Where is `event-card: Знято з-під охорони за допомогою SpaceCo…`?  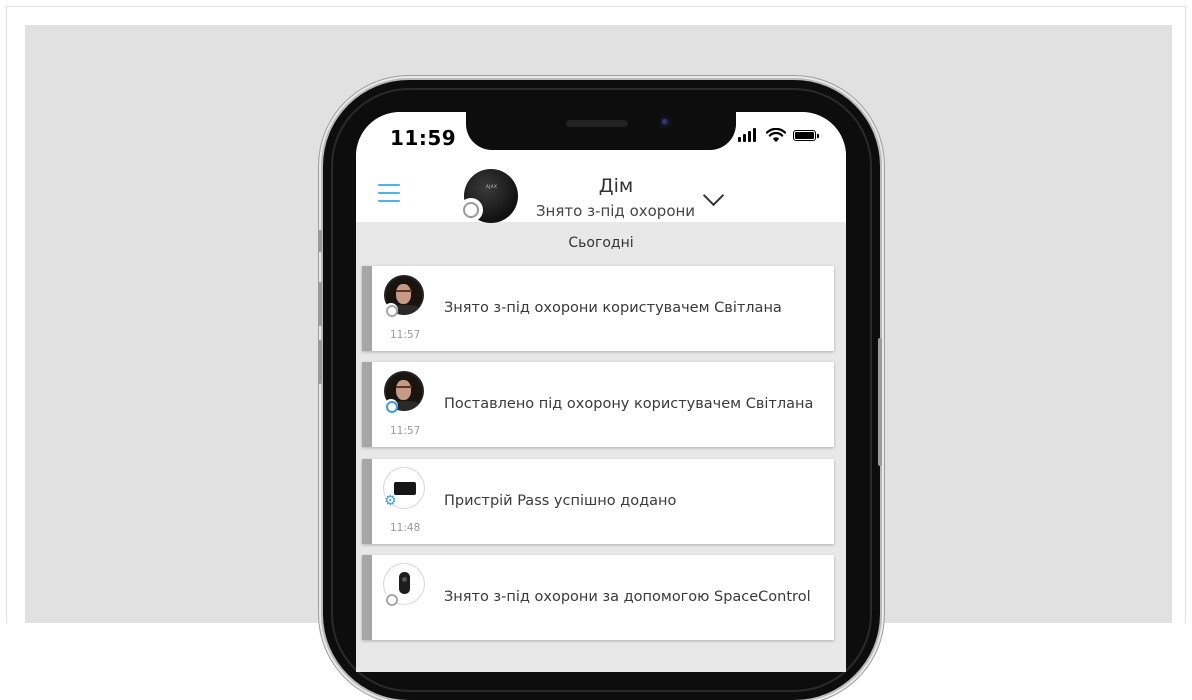 event-card: Знято з-під охорони за допомогою SpaceCo… is located at coordinates (598, 597).